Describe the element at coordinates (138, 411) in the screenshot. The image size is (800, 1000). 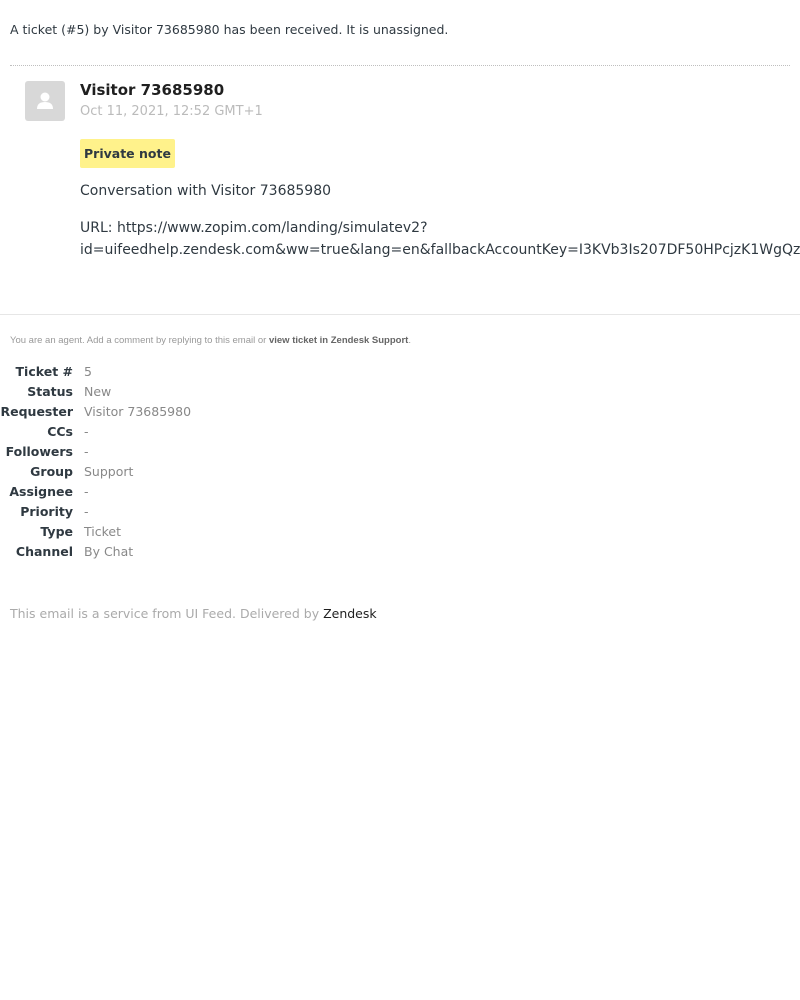
I see `property-value: Visitor 73685980` at that location.